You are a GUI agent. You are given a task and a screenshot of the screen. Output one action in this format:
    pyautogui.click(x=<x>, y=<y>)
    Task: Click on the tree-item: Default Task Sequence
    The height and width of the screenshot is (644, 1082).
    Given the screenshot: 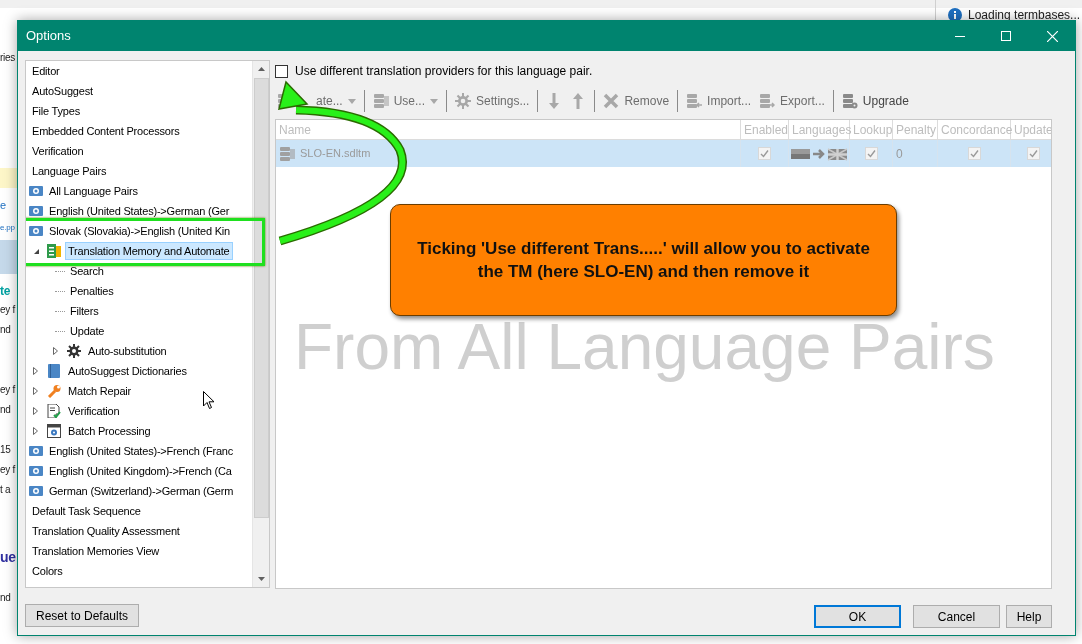 What is the action you would take?
    pyautogui.click(x=86, y=511)
    